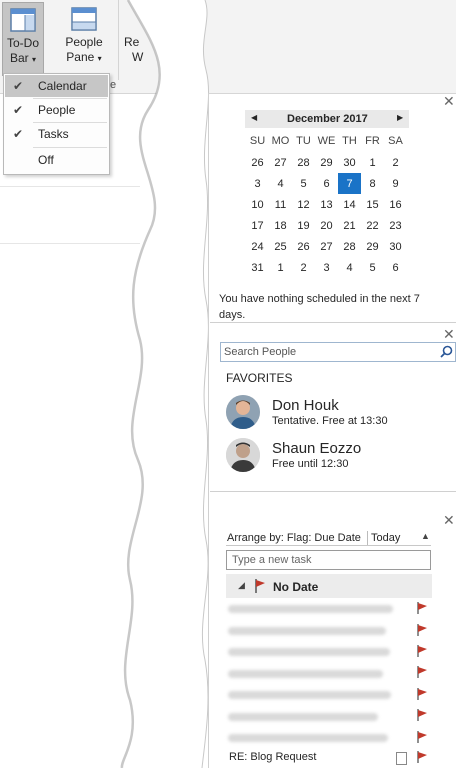  Describe the element at coordinates (422, 682) in the screenshot. I see `task-flags` at that location.